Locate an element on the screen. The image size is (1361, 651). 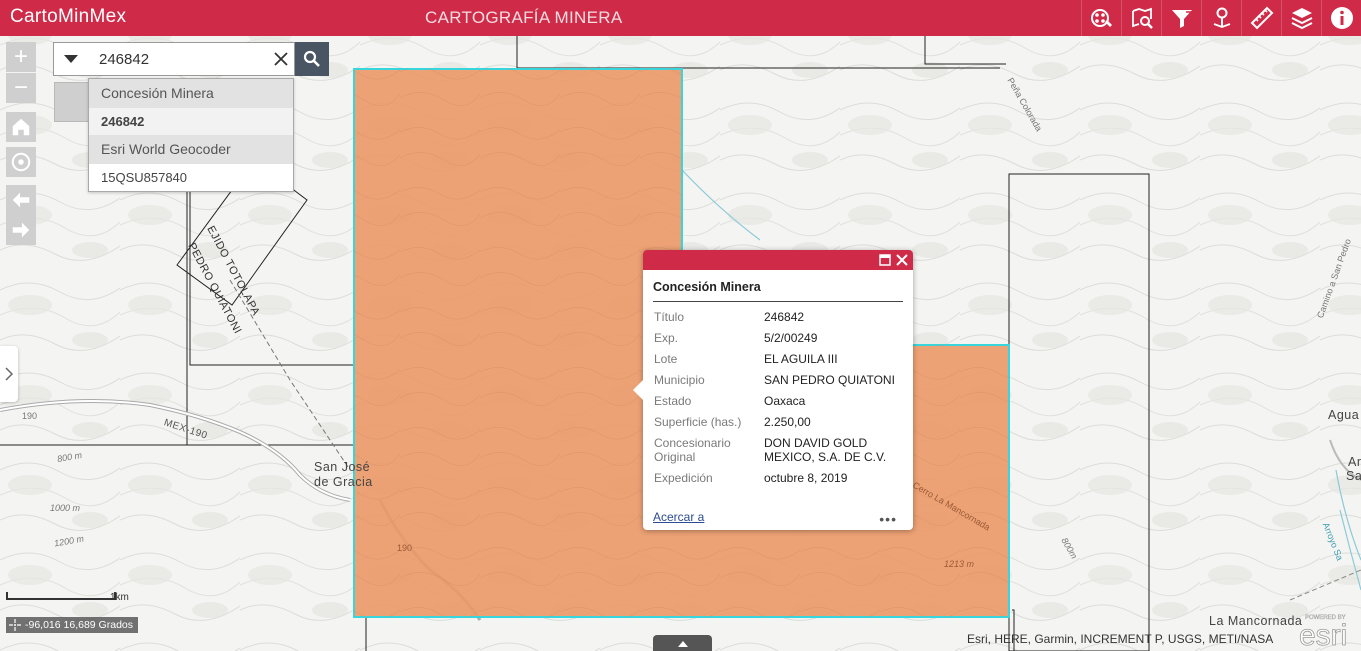
search-button is located at coordinates (312, 59).